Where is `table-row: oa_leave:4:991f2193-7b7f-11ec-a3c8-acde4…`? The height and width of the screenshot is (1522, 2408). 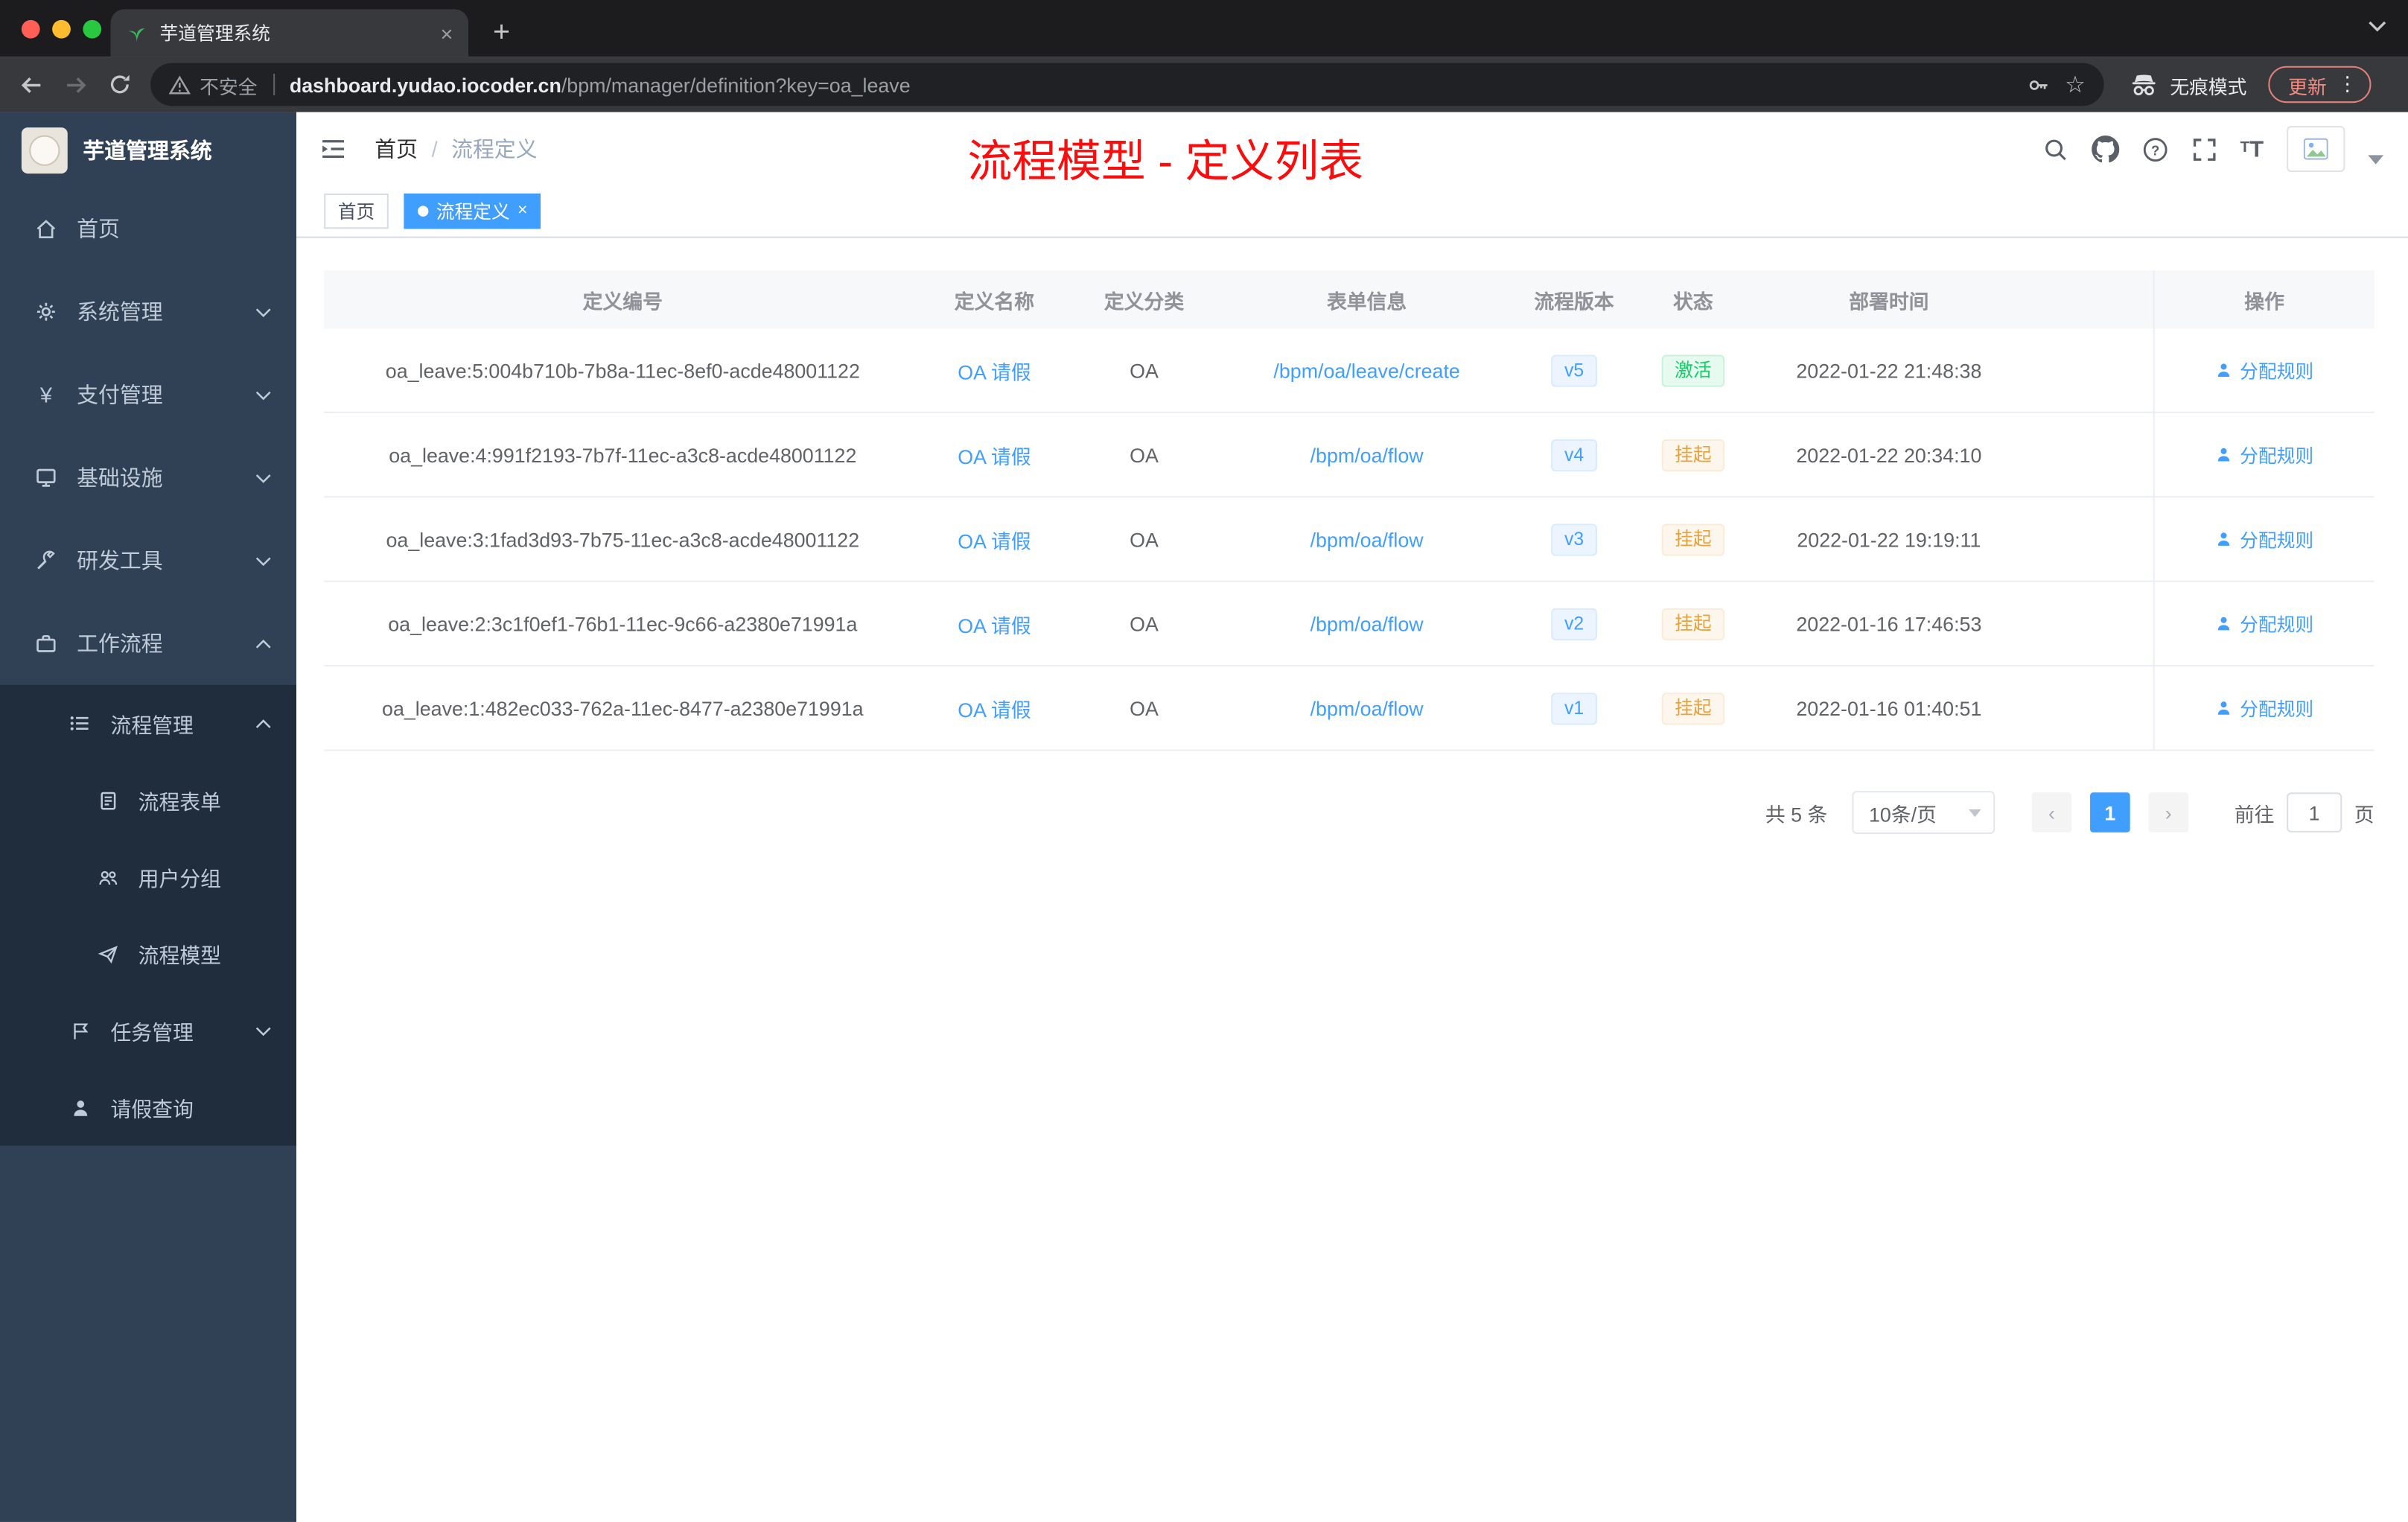 table-row: oa_leave:4:991f2193-7b7f-11ec-a3c8-acde4… is located at coordinates (1349, 455).